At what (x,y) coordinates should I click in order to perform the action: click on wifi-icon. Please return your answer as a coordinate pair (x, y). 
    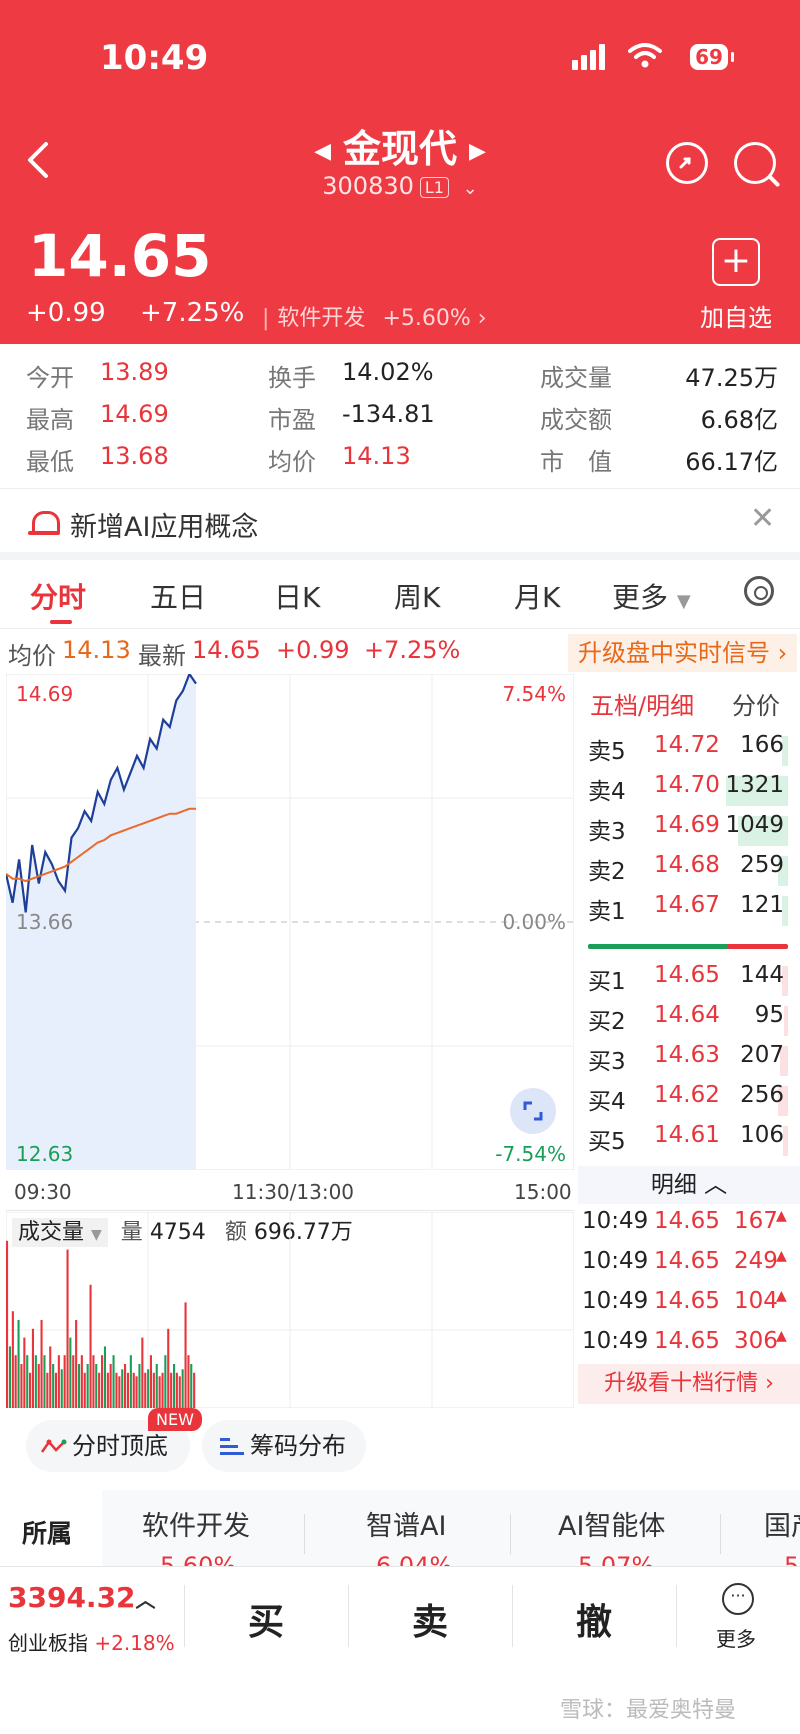
    Looking at the image, I should click on (645, 58).